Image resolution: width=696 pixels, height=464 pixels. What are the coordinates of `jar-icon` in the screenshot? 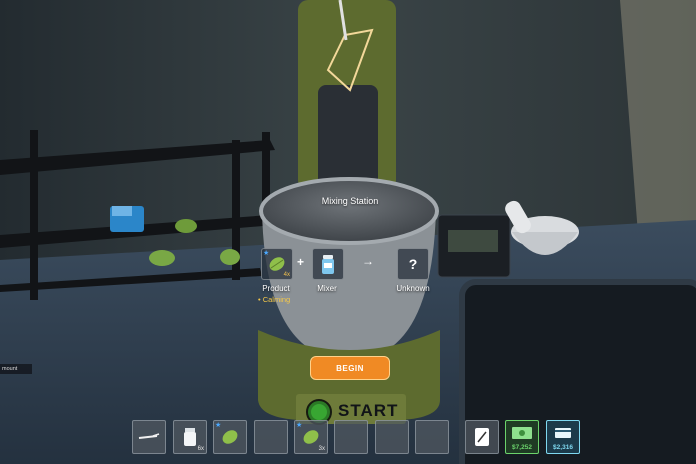 It's located at (190, 437).